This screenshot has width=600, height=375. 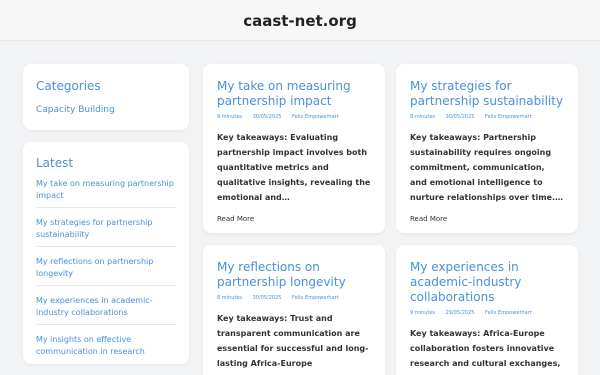 I want to click on post-meta: 9 minutes 29/05/2025 Felix Empowerhart, so click(x=487, y=313).